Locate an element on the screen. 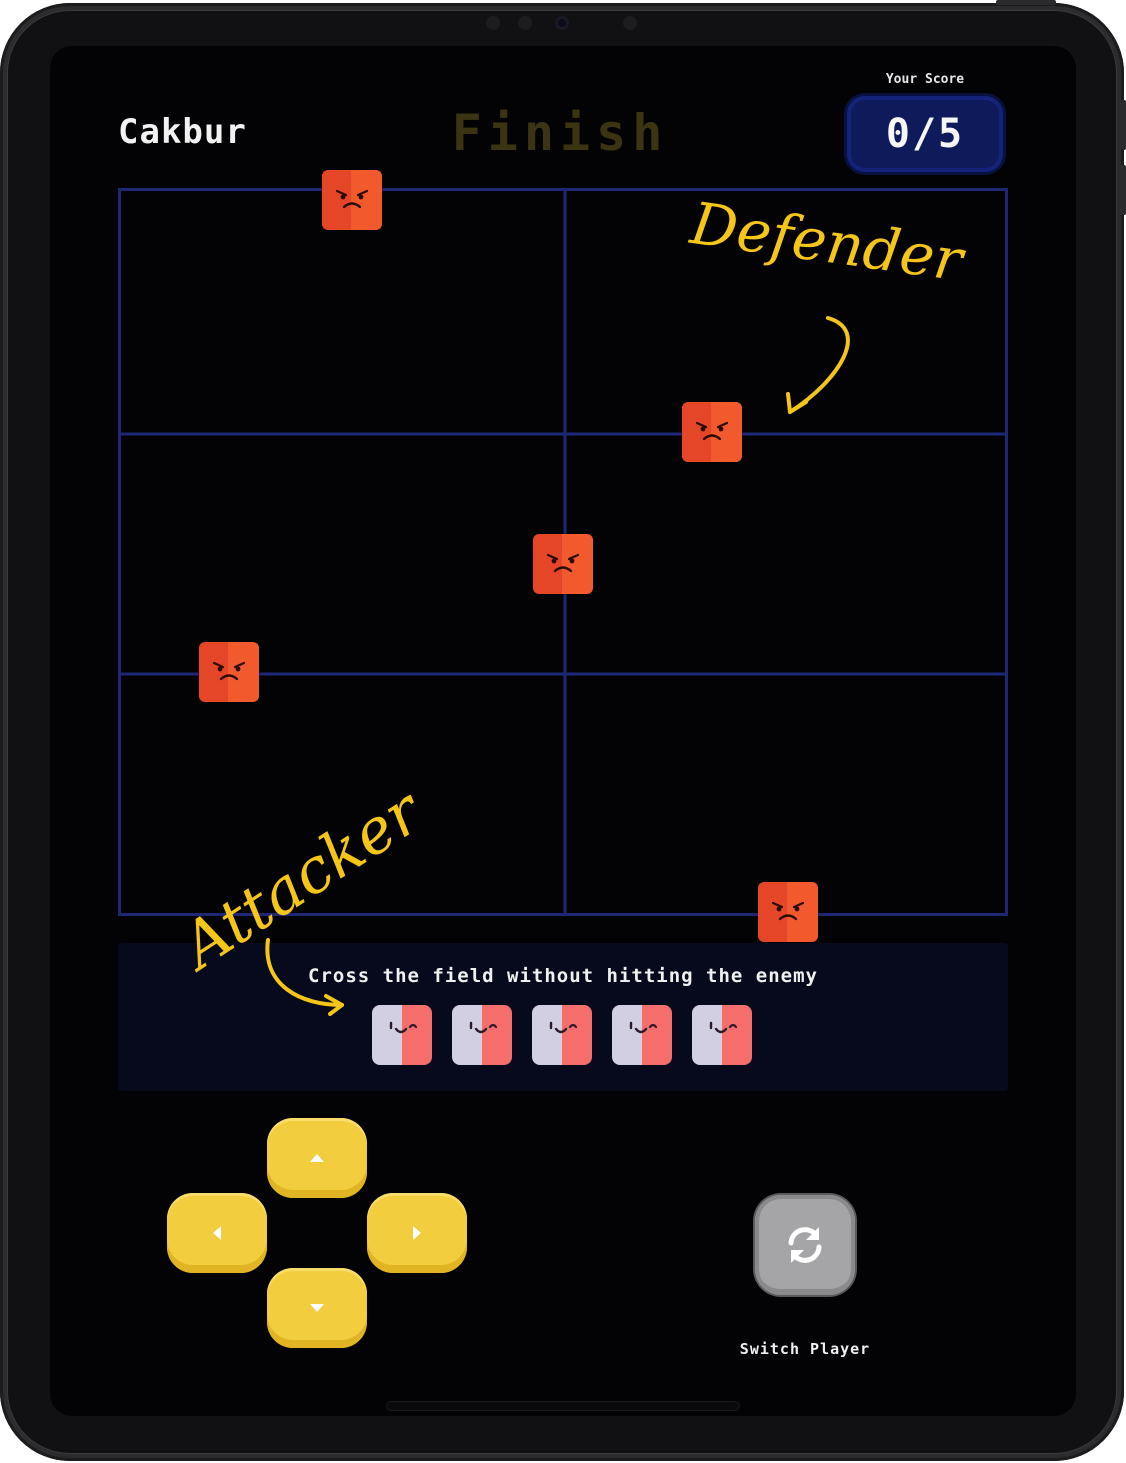 This screenshot has width=1126, height=1463. arrow-left-icon is located at coordinates (217, 1233).